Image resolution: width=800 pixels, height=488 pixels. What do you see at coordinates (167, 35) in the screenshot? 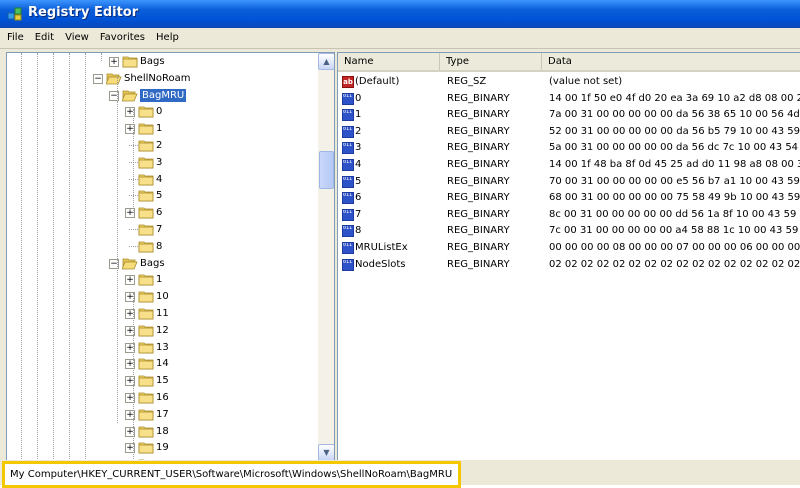
I see `menu-help: Help` at bounding box center [167, 35].